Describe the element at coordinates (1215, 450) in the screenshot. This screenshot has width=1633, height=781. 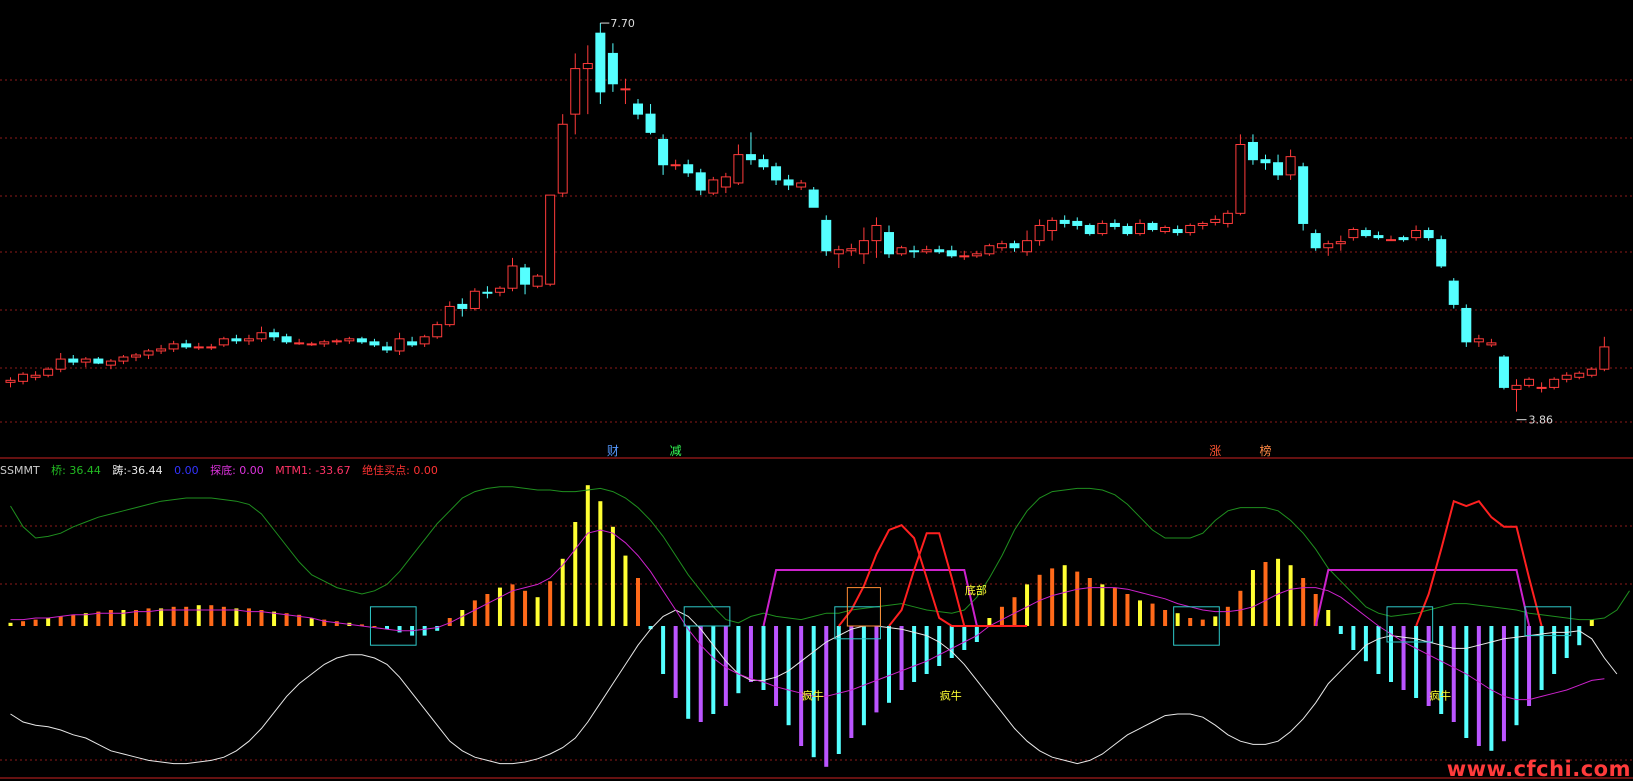
I see `event-marker: 涨` at that location.